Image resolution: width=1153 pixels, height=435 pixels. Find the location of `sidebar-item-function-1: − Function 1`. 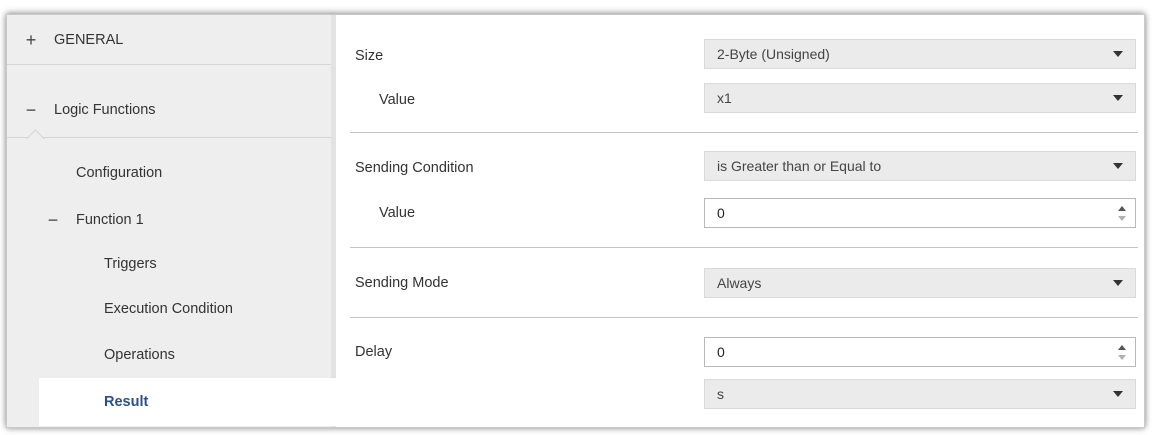

sidebar-item-function-1: − Function 1 is located at coordinates (94, 220).